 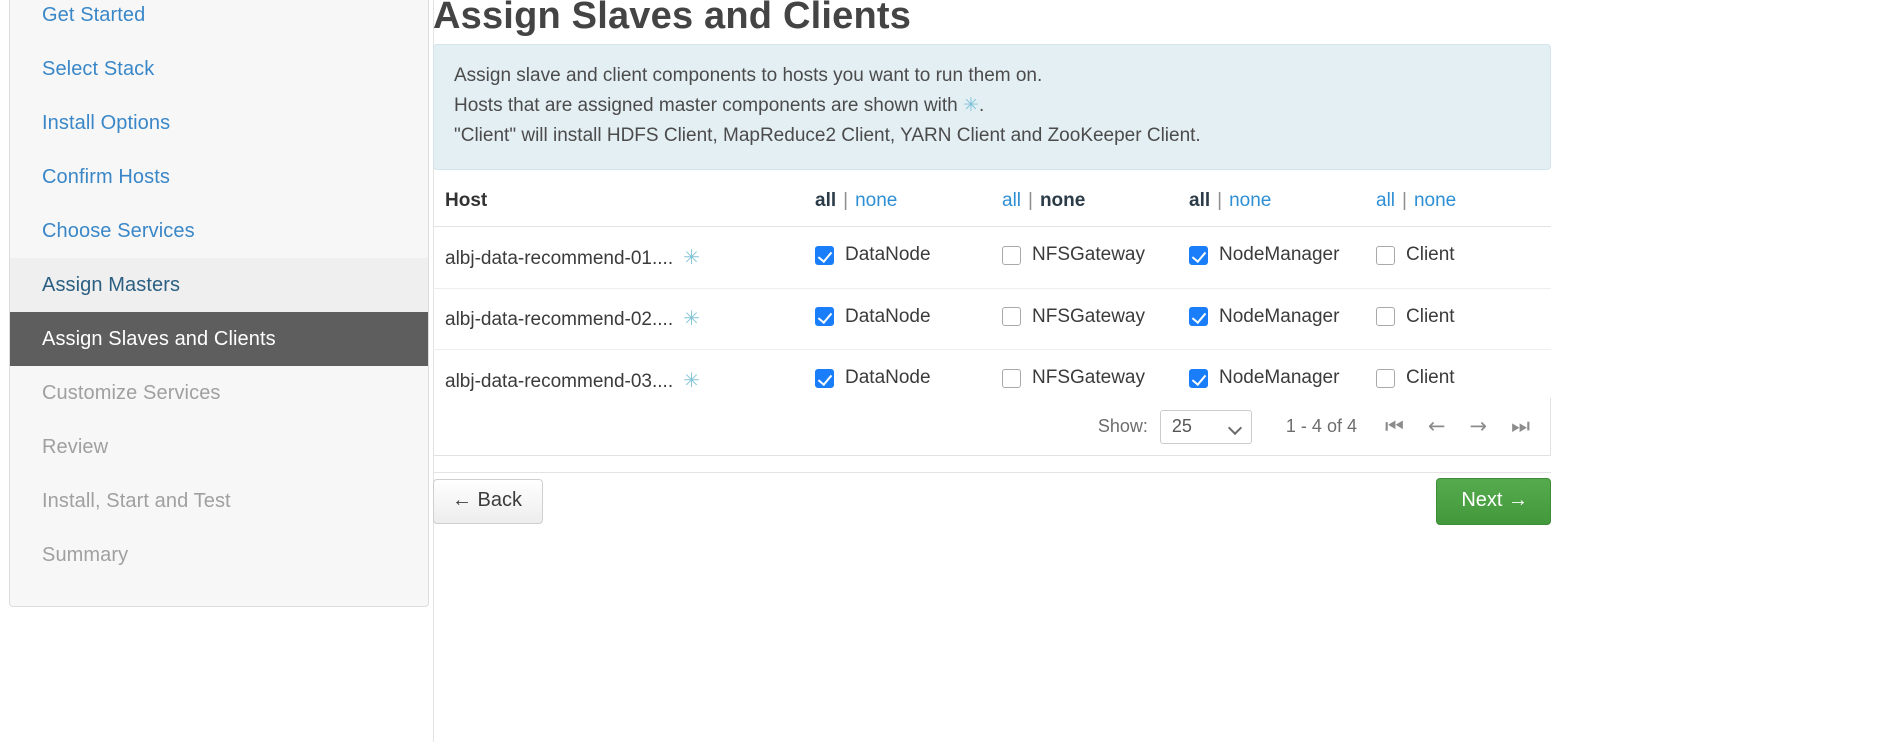 What do you see at coordinates (1457, 426) in the screenshot?
I see `pagination-controls: ⏮ ← → ⏭` at bounding box center [1457, 426].